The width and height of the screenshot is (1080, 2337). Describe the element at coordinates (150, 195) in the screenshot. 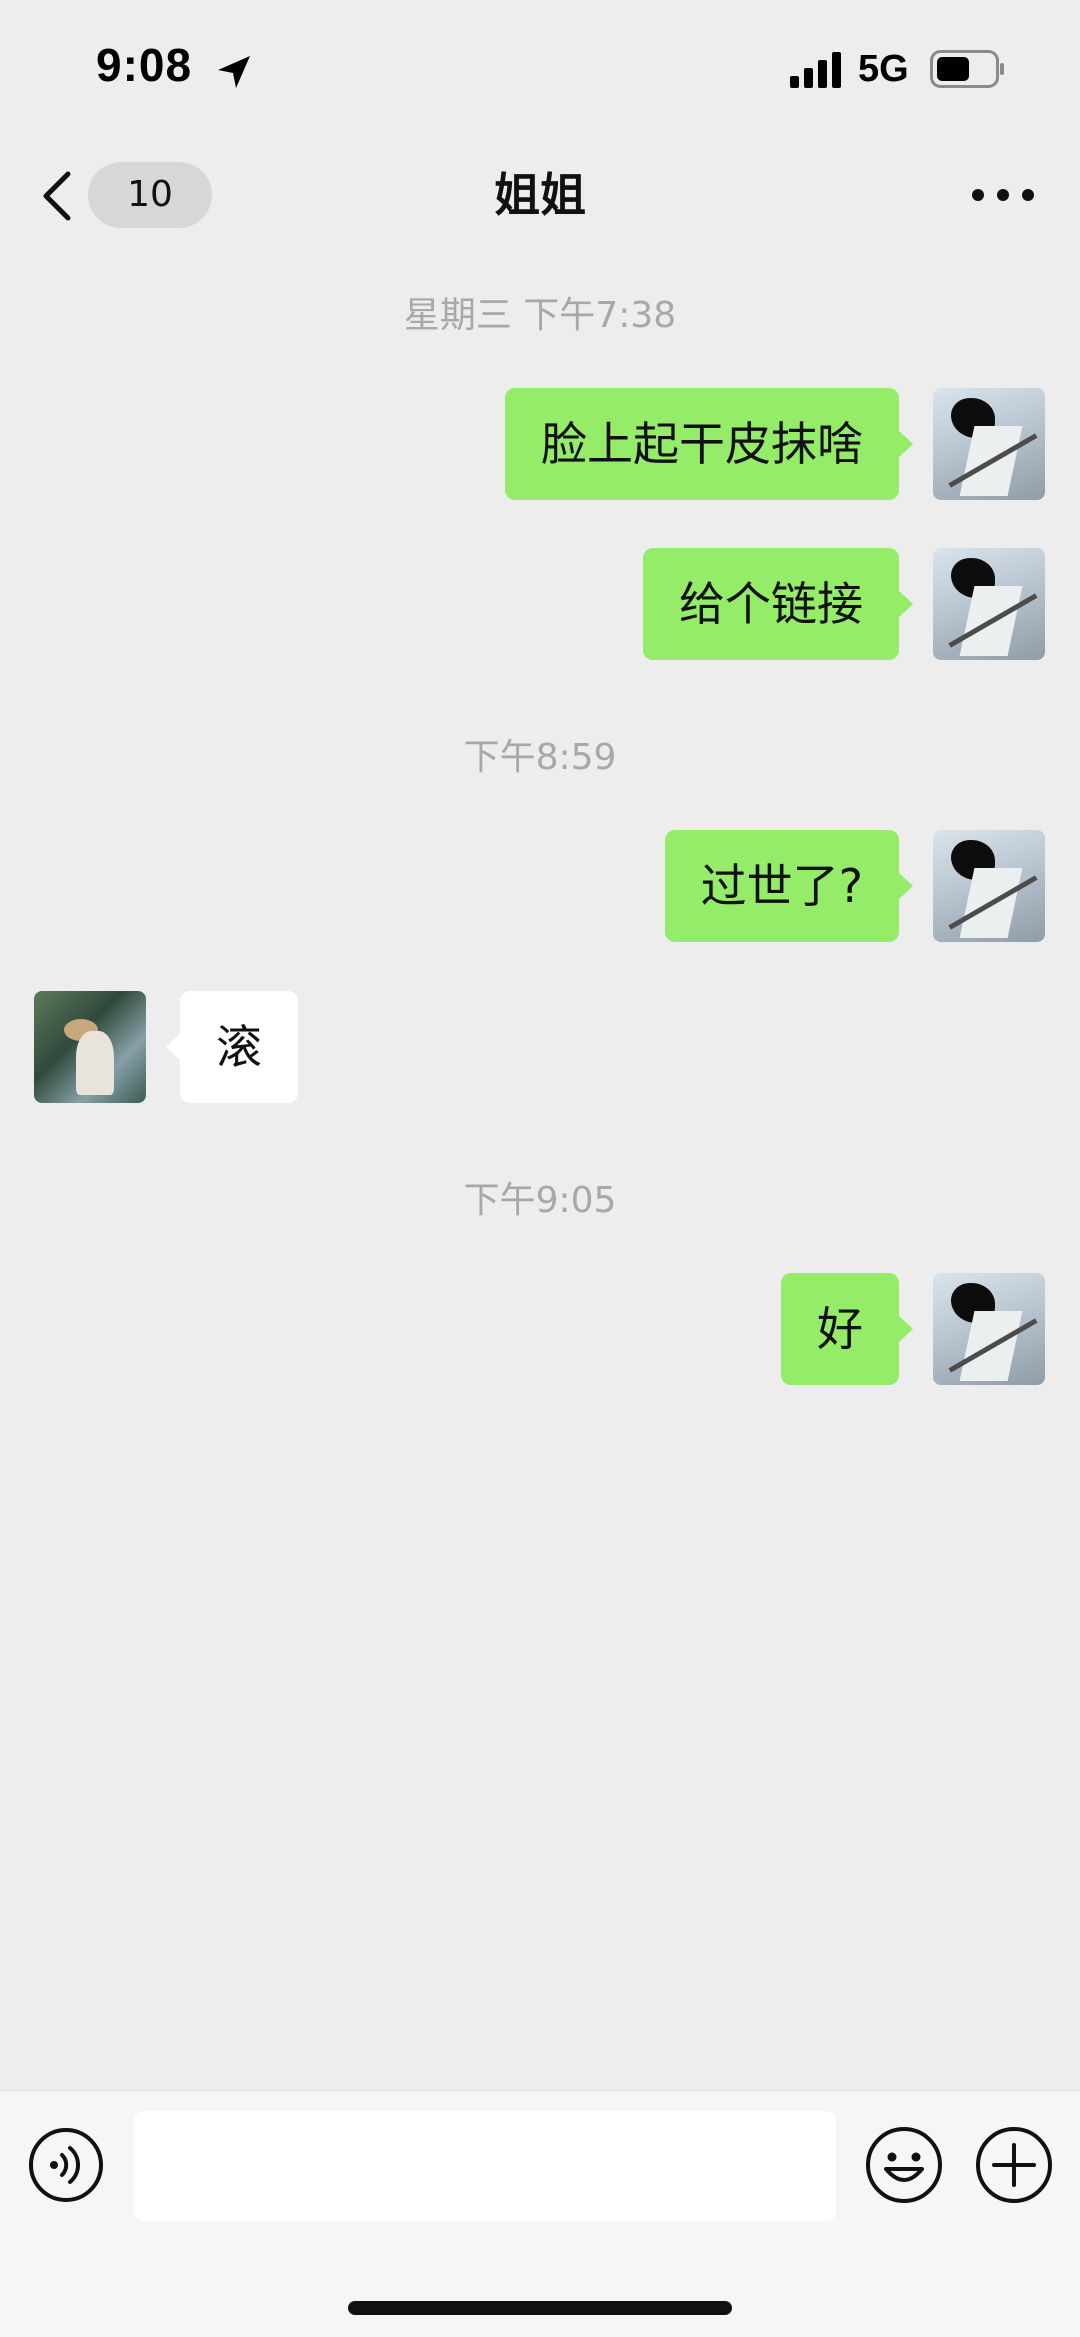

I see `unread-count-badge: 10` at that location.